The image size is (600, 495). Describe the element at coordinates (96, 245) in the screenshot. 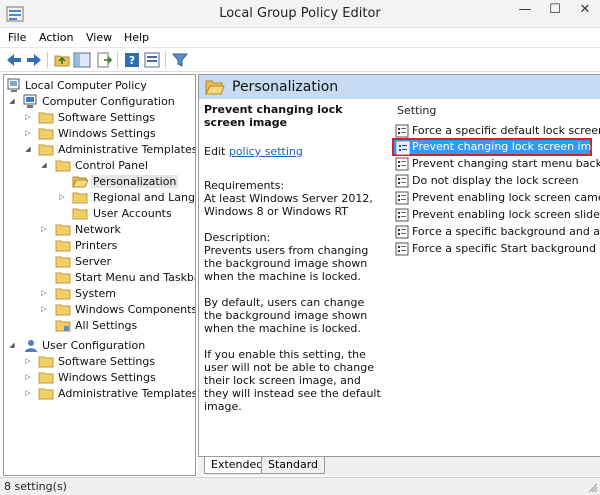

I see `tree-item-label: Printers` at that location.